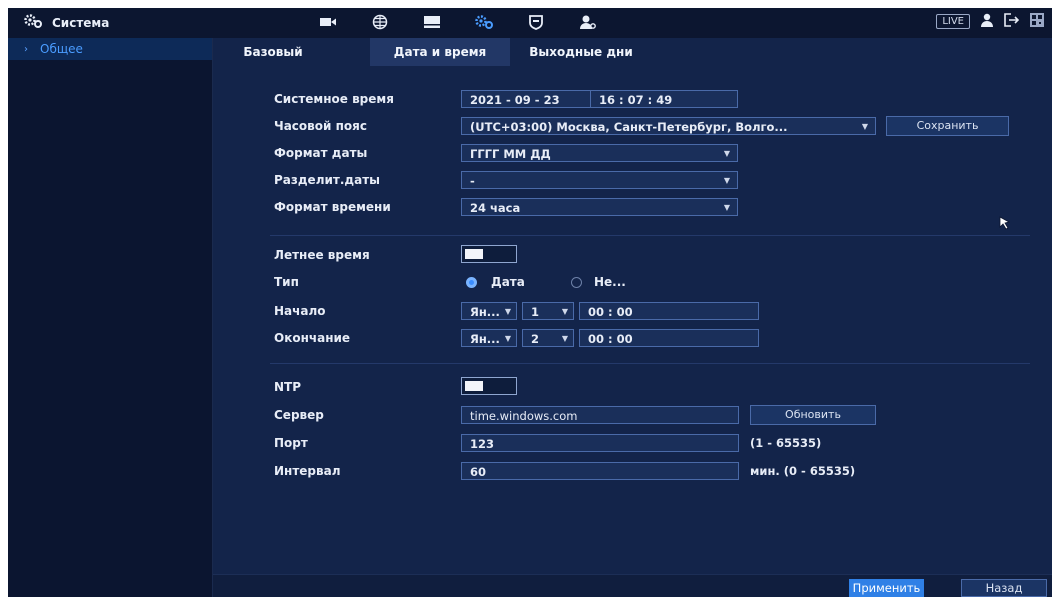 Image resolution: width=1059 pixels, height=597 pixels. I want to click on nav-system, so click(484, 23).